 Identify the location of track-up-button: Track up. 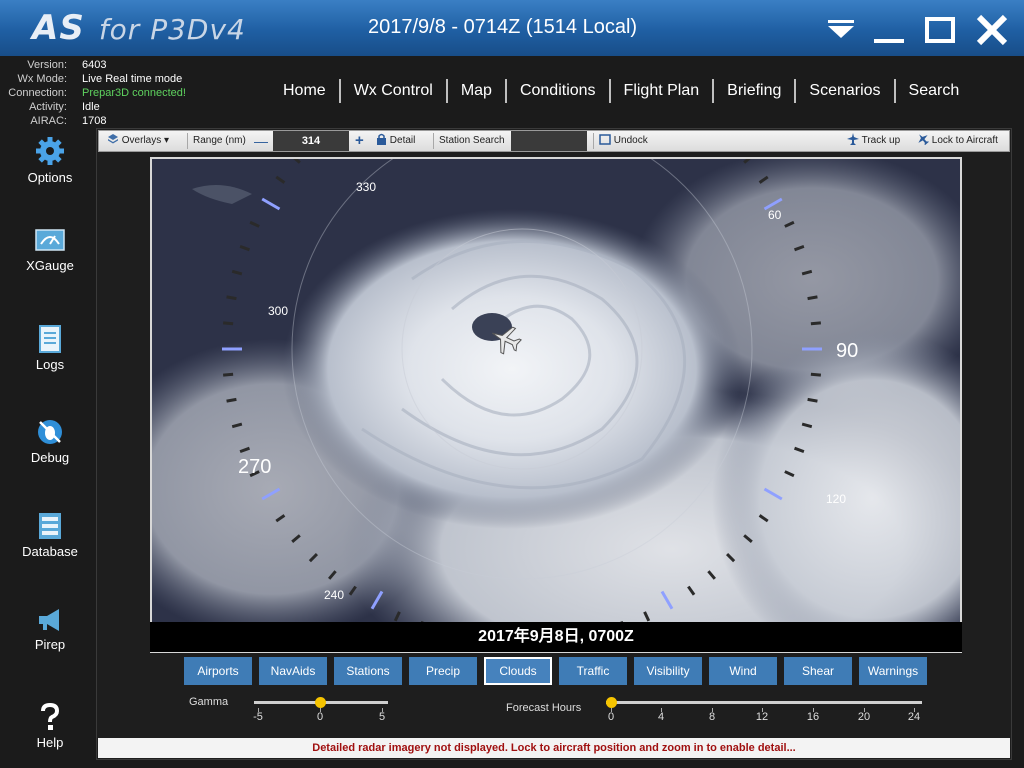
(873, 141).